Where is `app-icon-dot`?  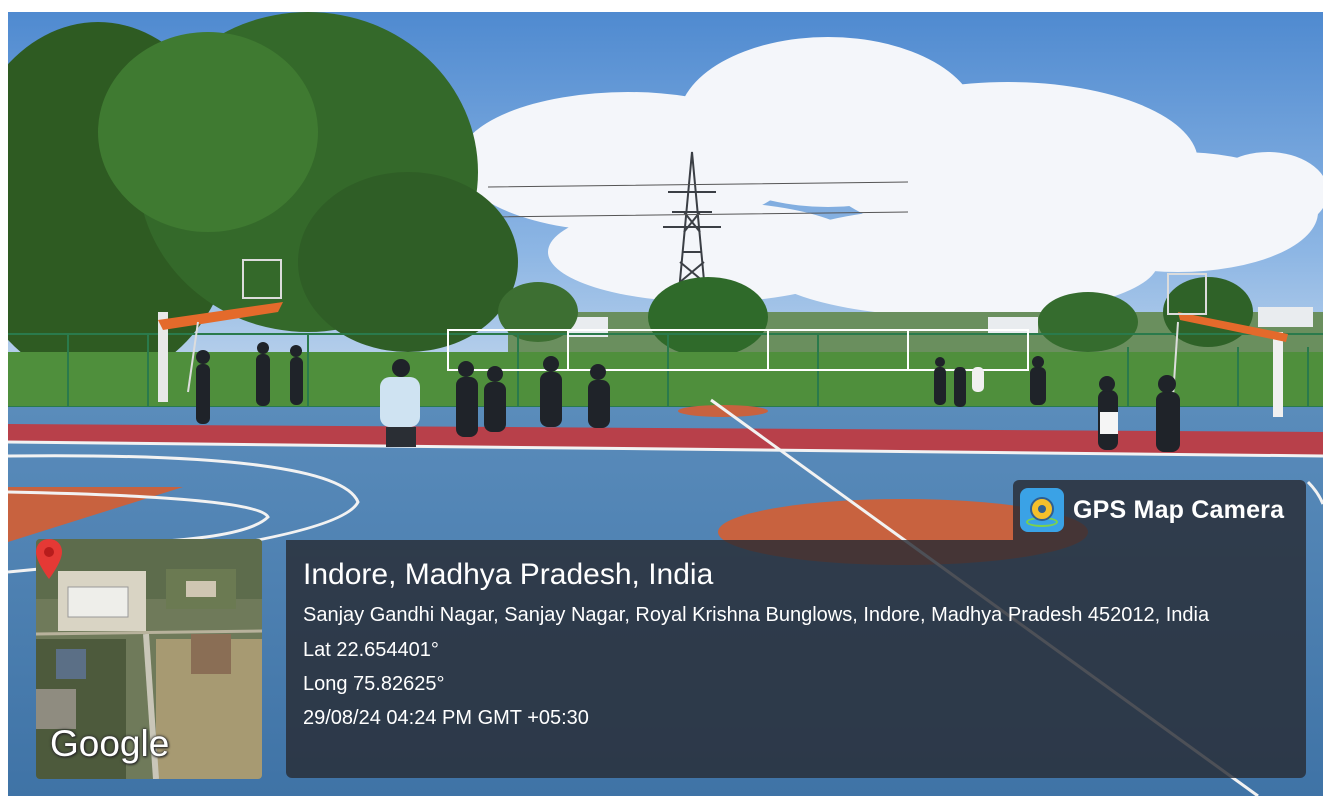
app-icon-dot is located at coordinates (1042, 509).